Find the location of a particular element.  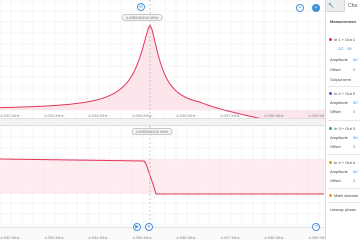

x-tick-label: 4.096 MHz is located at coordinates (186, 237).